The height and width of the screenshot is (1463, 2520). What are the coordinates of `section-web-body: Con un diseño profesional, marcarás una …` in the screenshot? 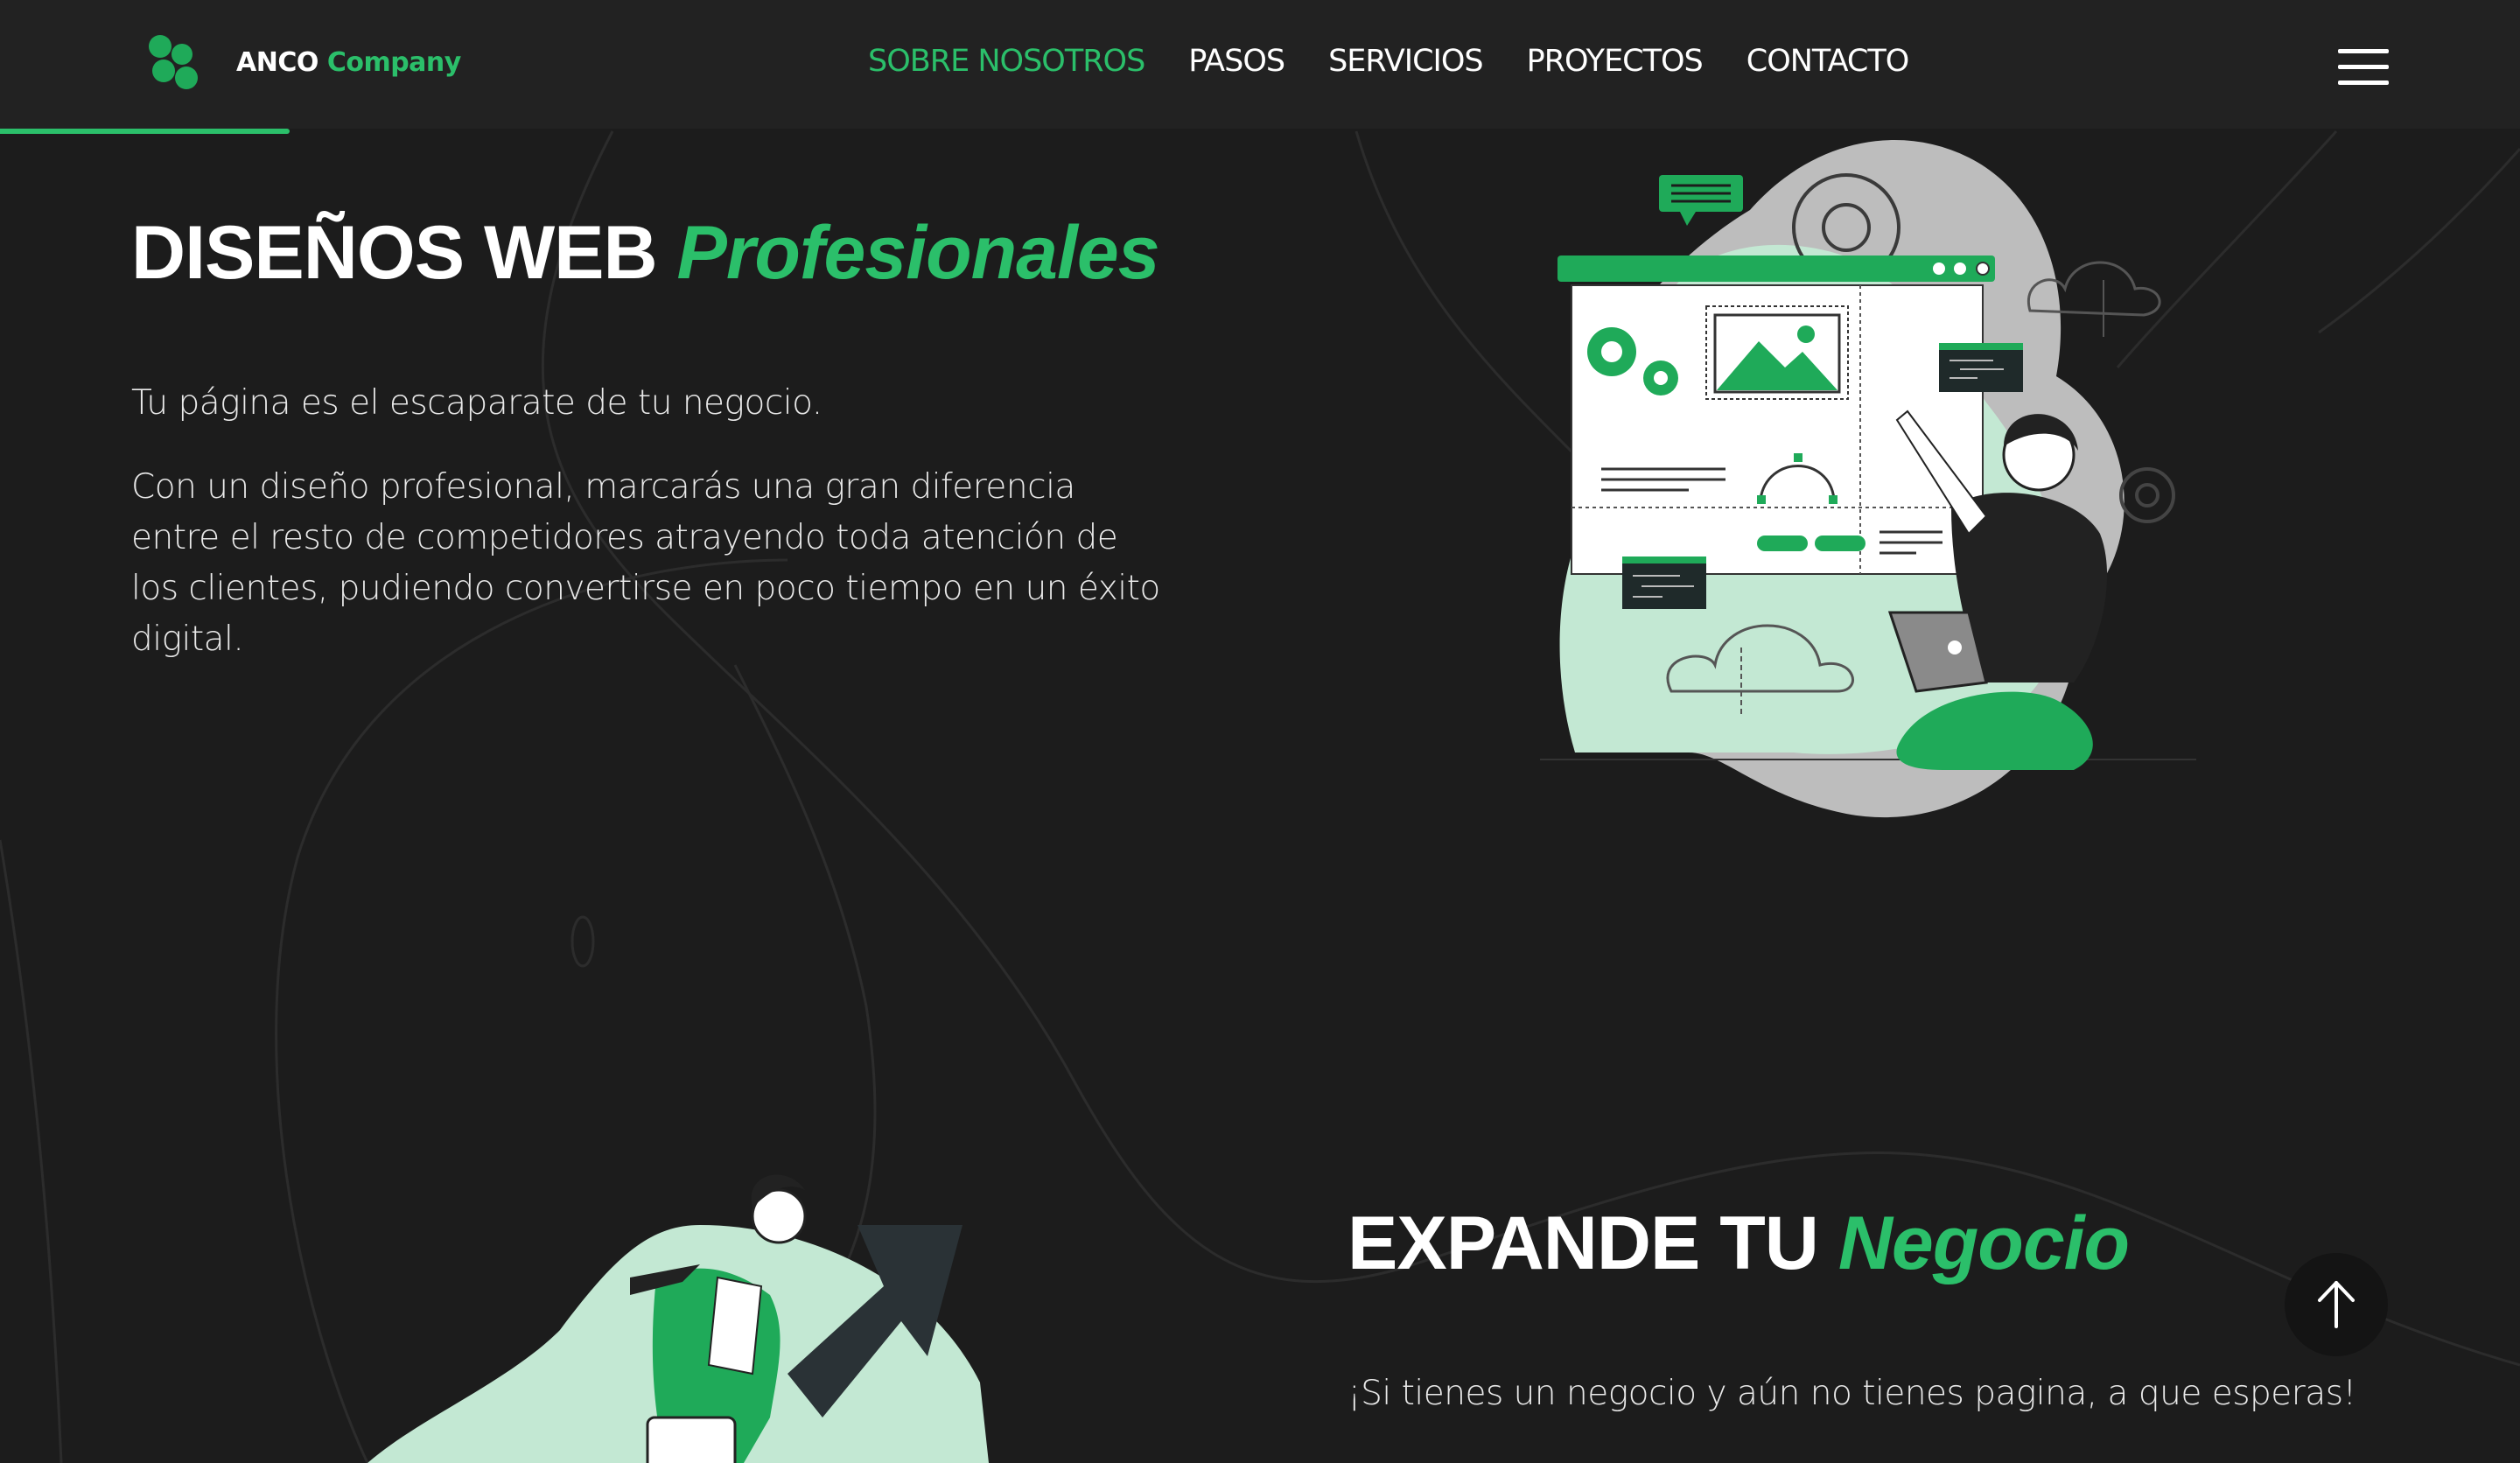 It's located at (645, 563).